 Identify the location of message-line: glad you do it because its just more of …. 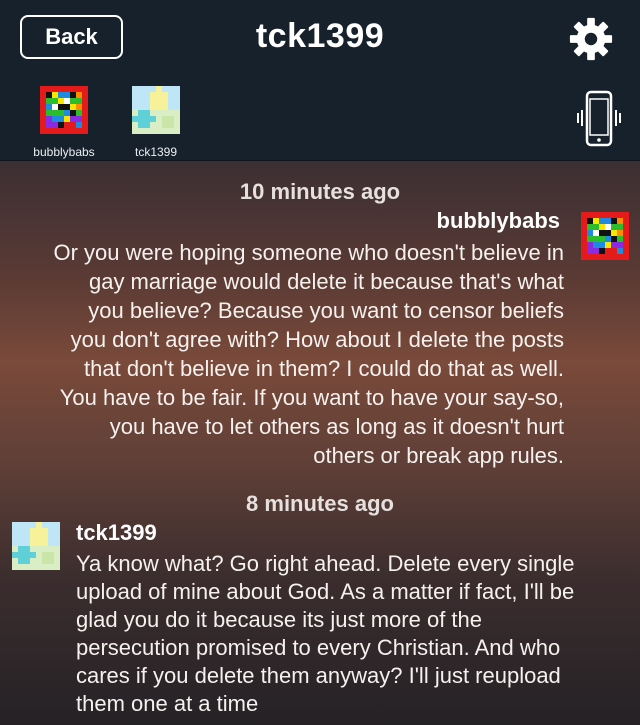
(279, 619).